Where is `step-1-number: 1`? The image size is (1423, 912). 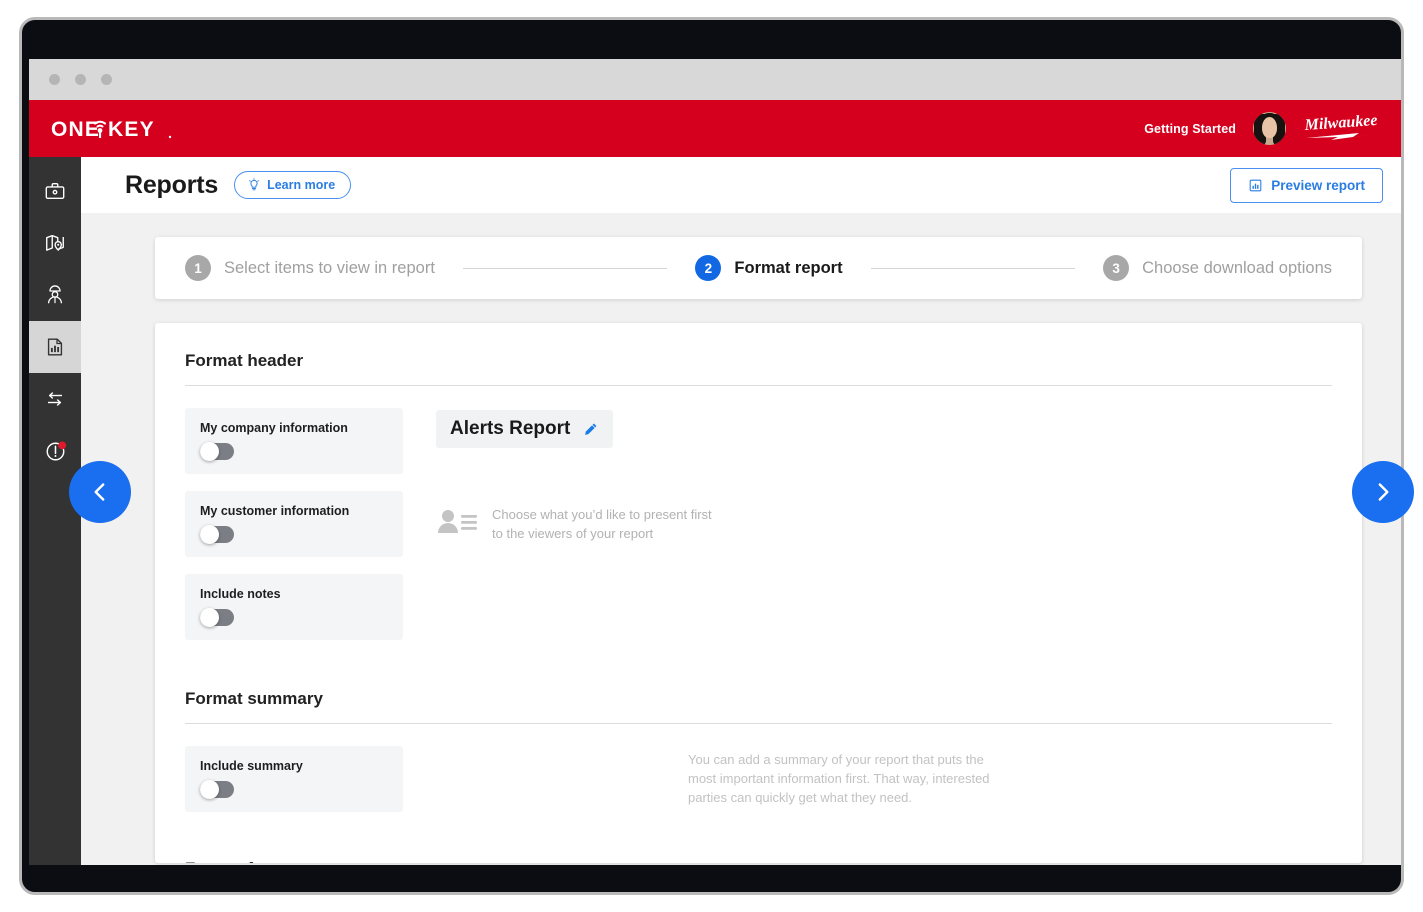 step-1-number: 1 is located at coordinates (198, 268).